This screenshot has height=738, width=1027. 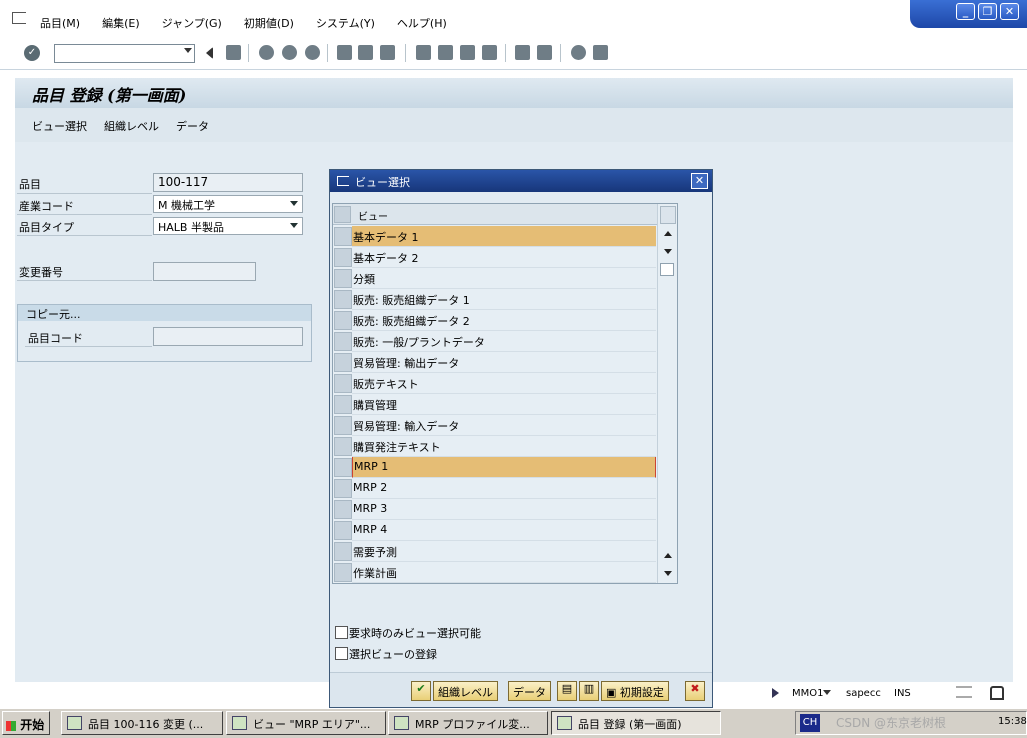 What do you see at coordinates (341, 653) in the screenshot?
I see `checkbox-create-selected-views` at bounding box center [341, 653].